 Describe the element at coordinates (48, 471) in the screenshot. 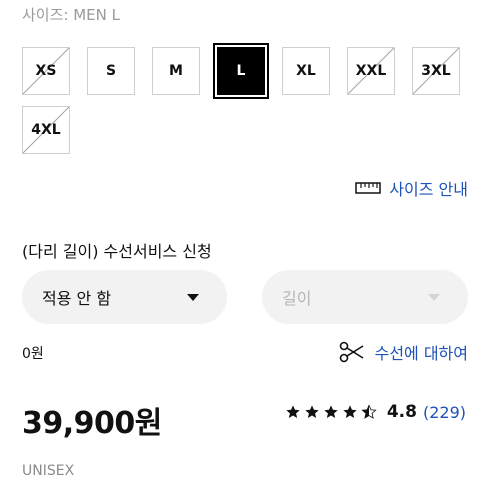

I see `gender-label: UNISEX` at that location.